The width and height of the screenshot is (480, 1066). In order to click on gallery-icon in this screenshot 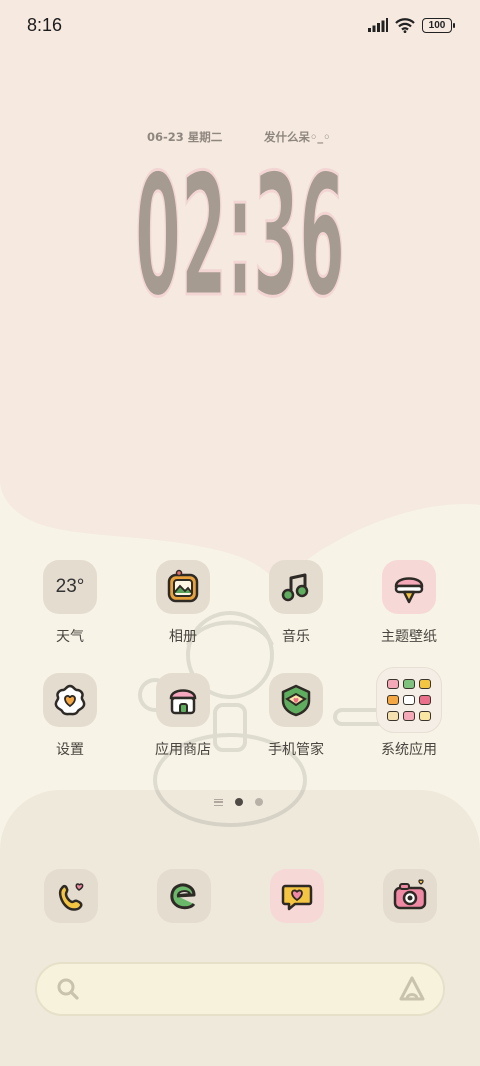, I will do `click(183, 587)`.